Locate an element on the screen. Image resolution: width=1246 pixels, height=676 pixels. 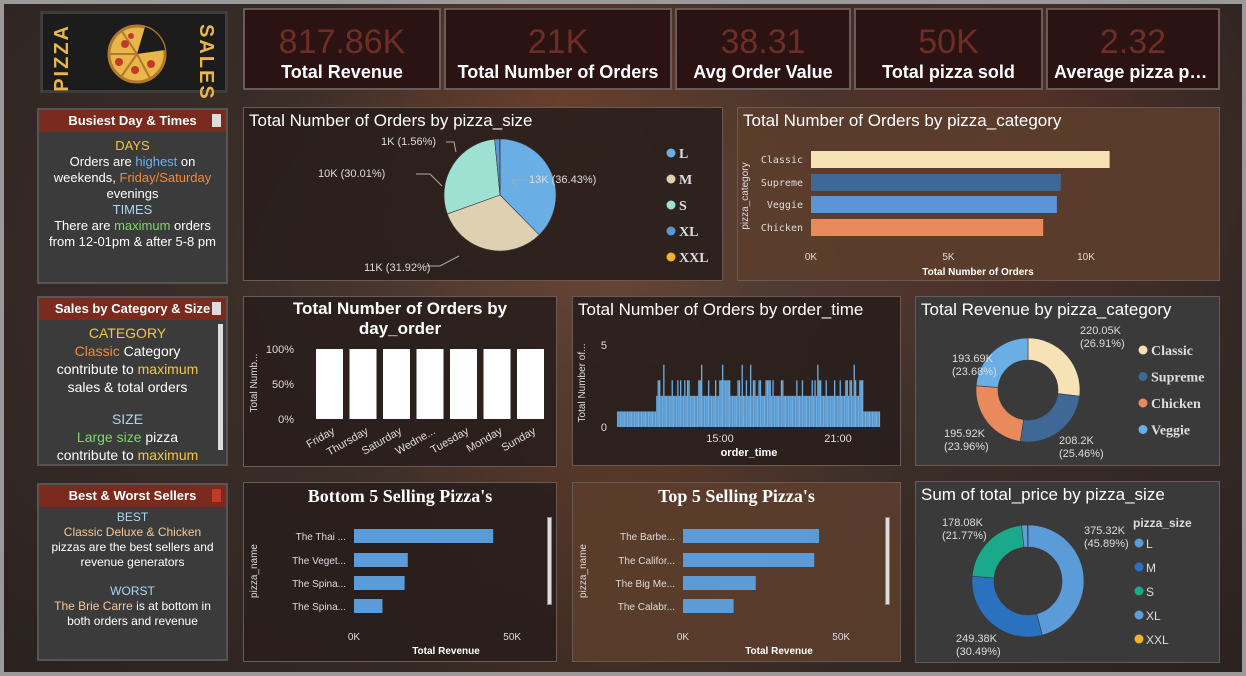
pie-slice-classic is located at coordinates (1054, 367).